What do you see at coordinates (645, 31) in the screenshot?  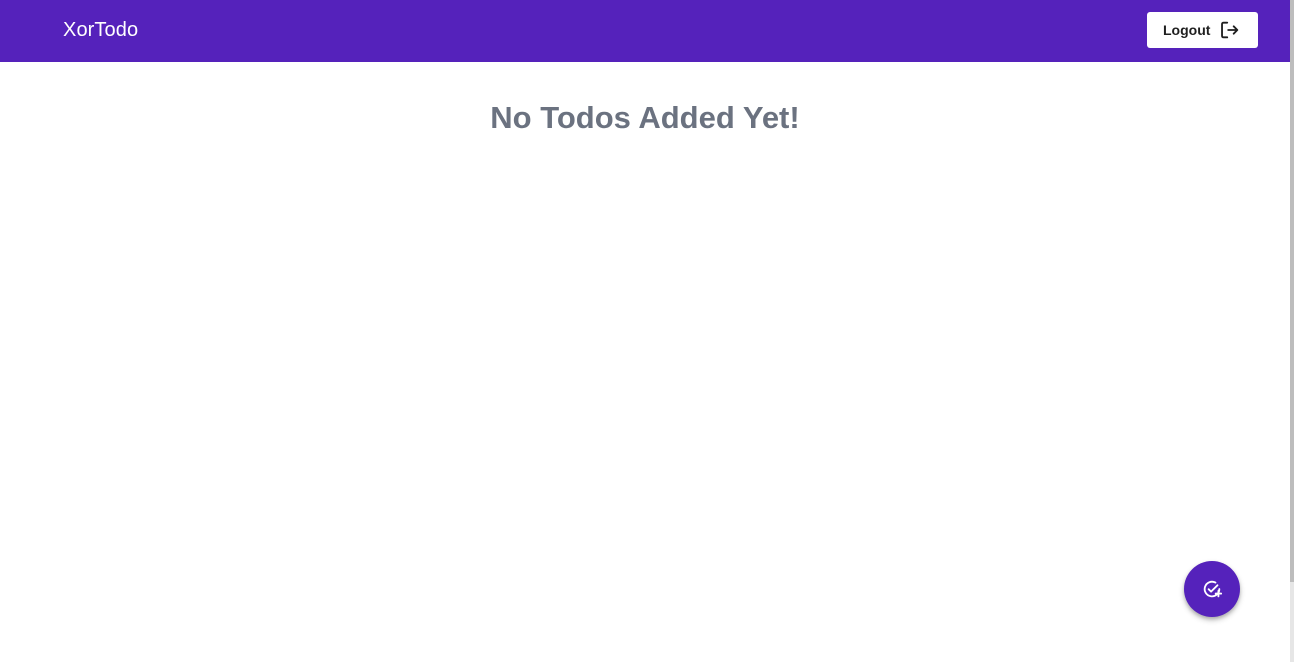 I see `top-navbar: XorTodo Logout` at bounding box center [645, 31].